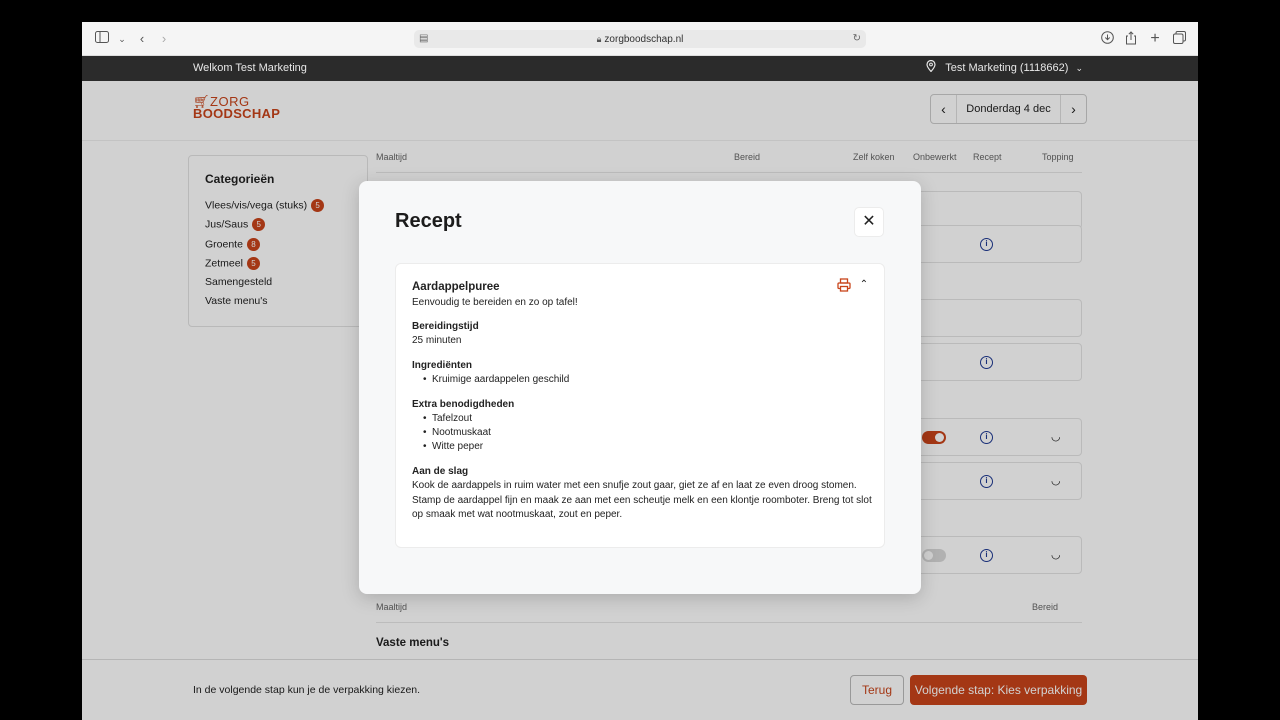 This screenshot has height=720, width=1280. Describe the element at coordinates (864, 285) in the screenshot. I see `chevron-up-icon: ⌃` at that location.